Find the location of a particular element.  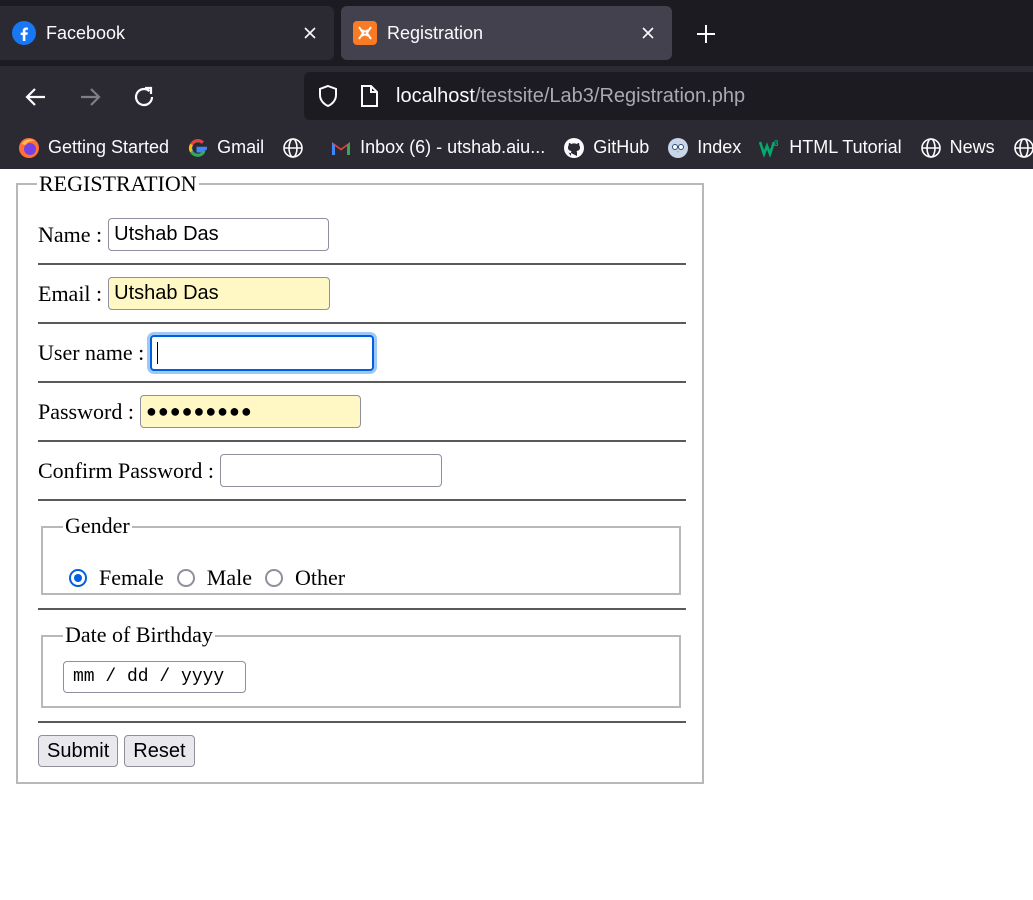

username-label: User name : is located at coordinates (91, 352).